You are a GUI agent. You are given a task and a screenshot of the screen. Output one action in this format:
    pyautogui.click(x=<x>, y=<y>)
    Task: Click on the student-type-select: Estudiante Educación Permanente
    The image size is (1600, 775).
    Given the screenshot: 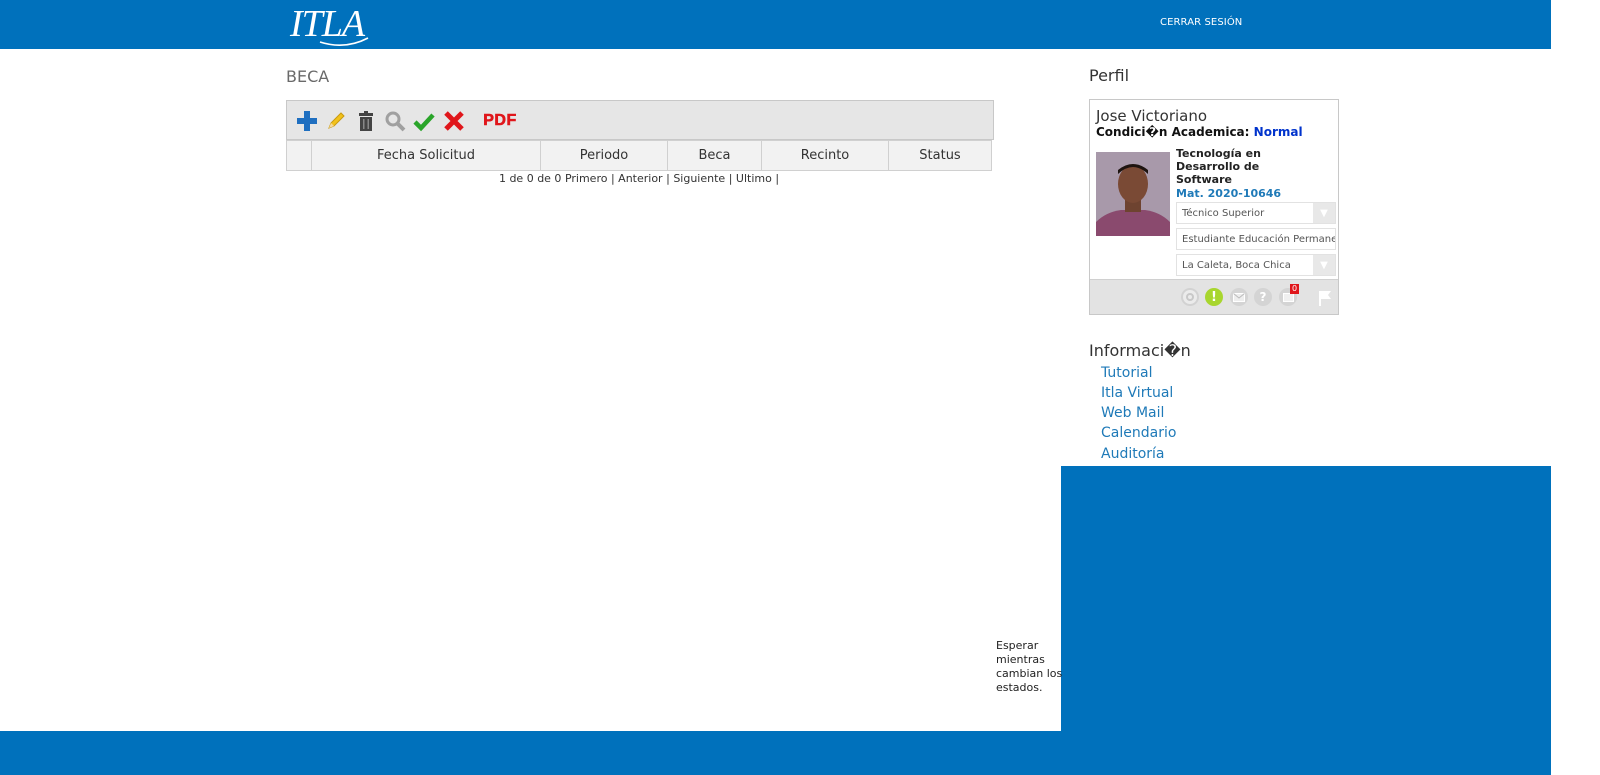 What is the action you would take?
    pyautogui.click(x=1256, y=239)
    